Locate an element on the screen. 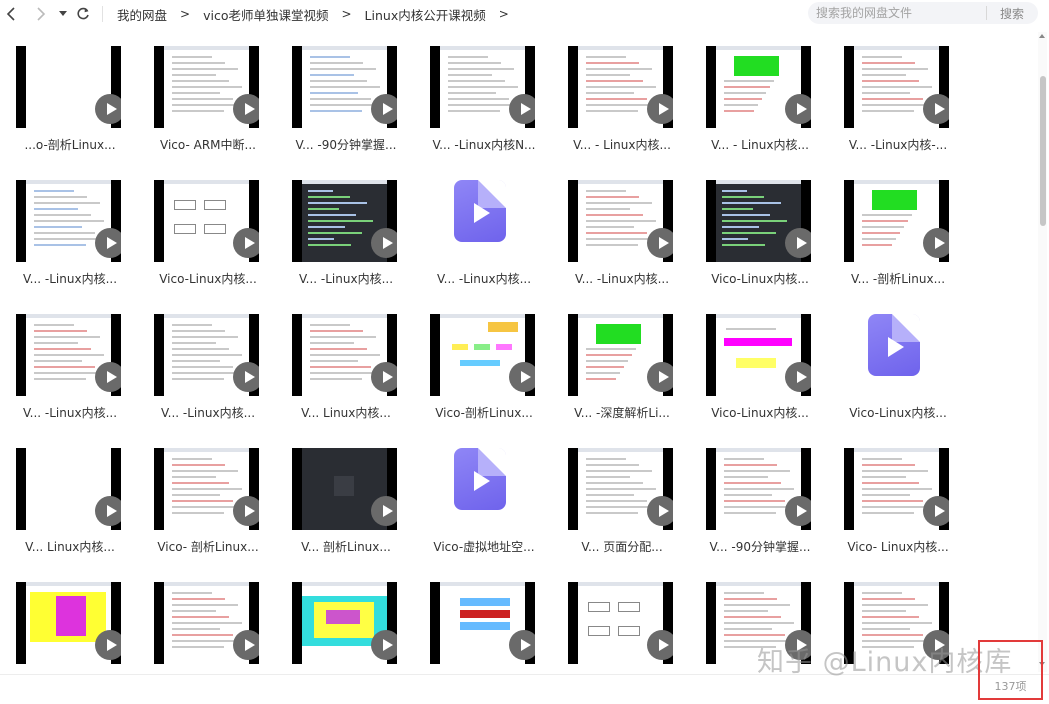  back-button is located at coordinates (11, 14).